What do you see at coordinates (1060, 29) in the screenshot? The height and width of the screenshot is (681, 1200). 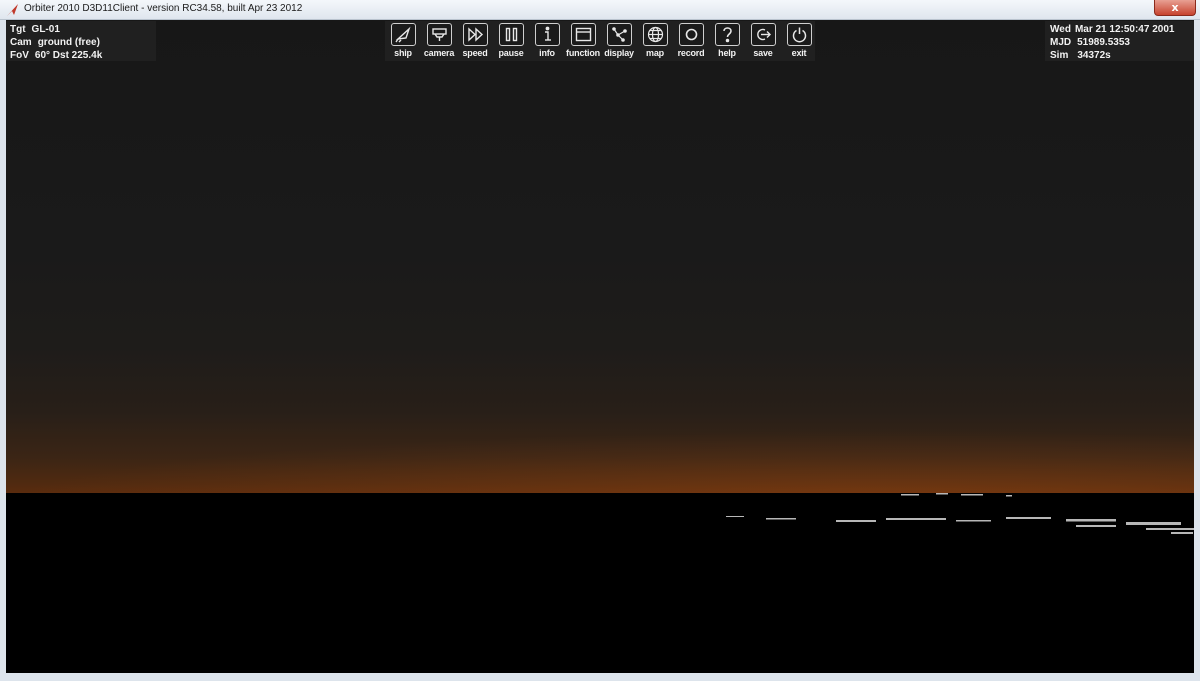 I see `hud-label: Wed` at bounding box center [1060, 29].